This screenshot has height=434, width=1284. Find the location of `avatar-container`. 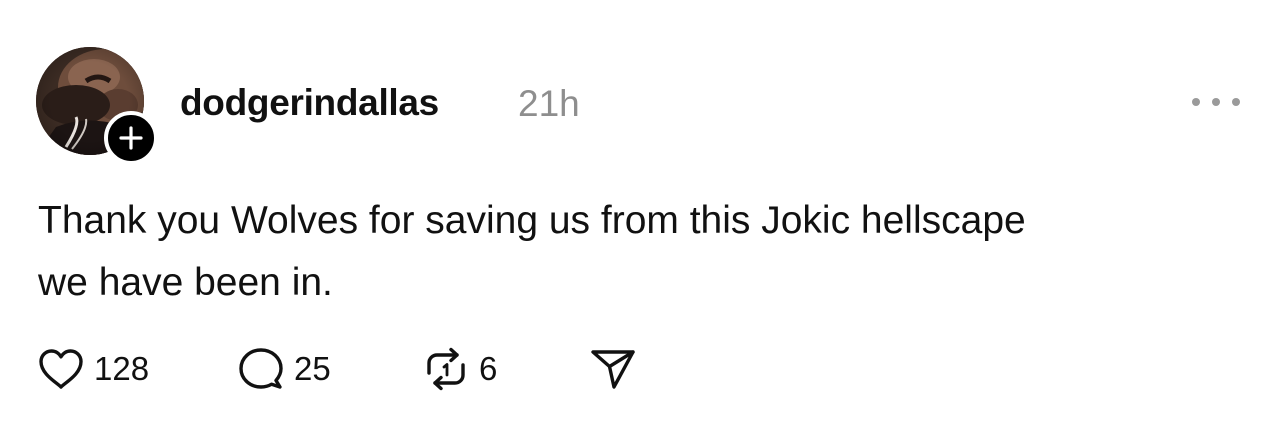

avatar-container is located at coordinates (97, 106).